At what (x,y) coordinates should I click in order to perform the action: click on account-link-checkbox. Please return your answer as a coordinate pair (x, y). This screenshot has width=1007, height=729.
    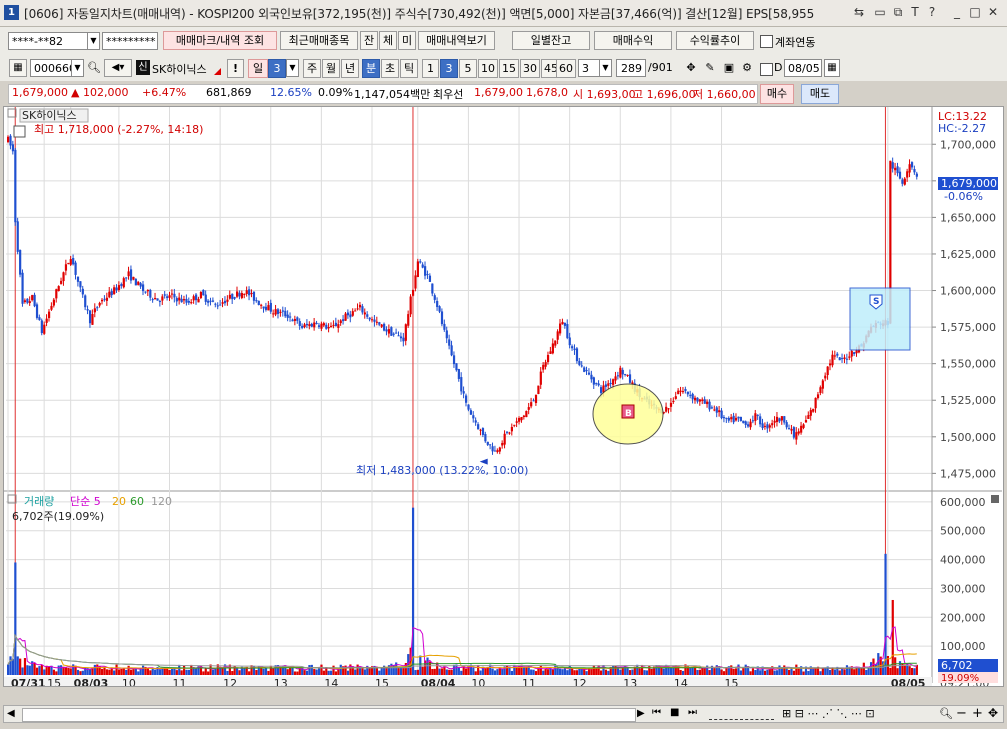
    Looking at the image, I should click on (766, 41).